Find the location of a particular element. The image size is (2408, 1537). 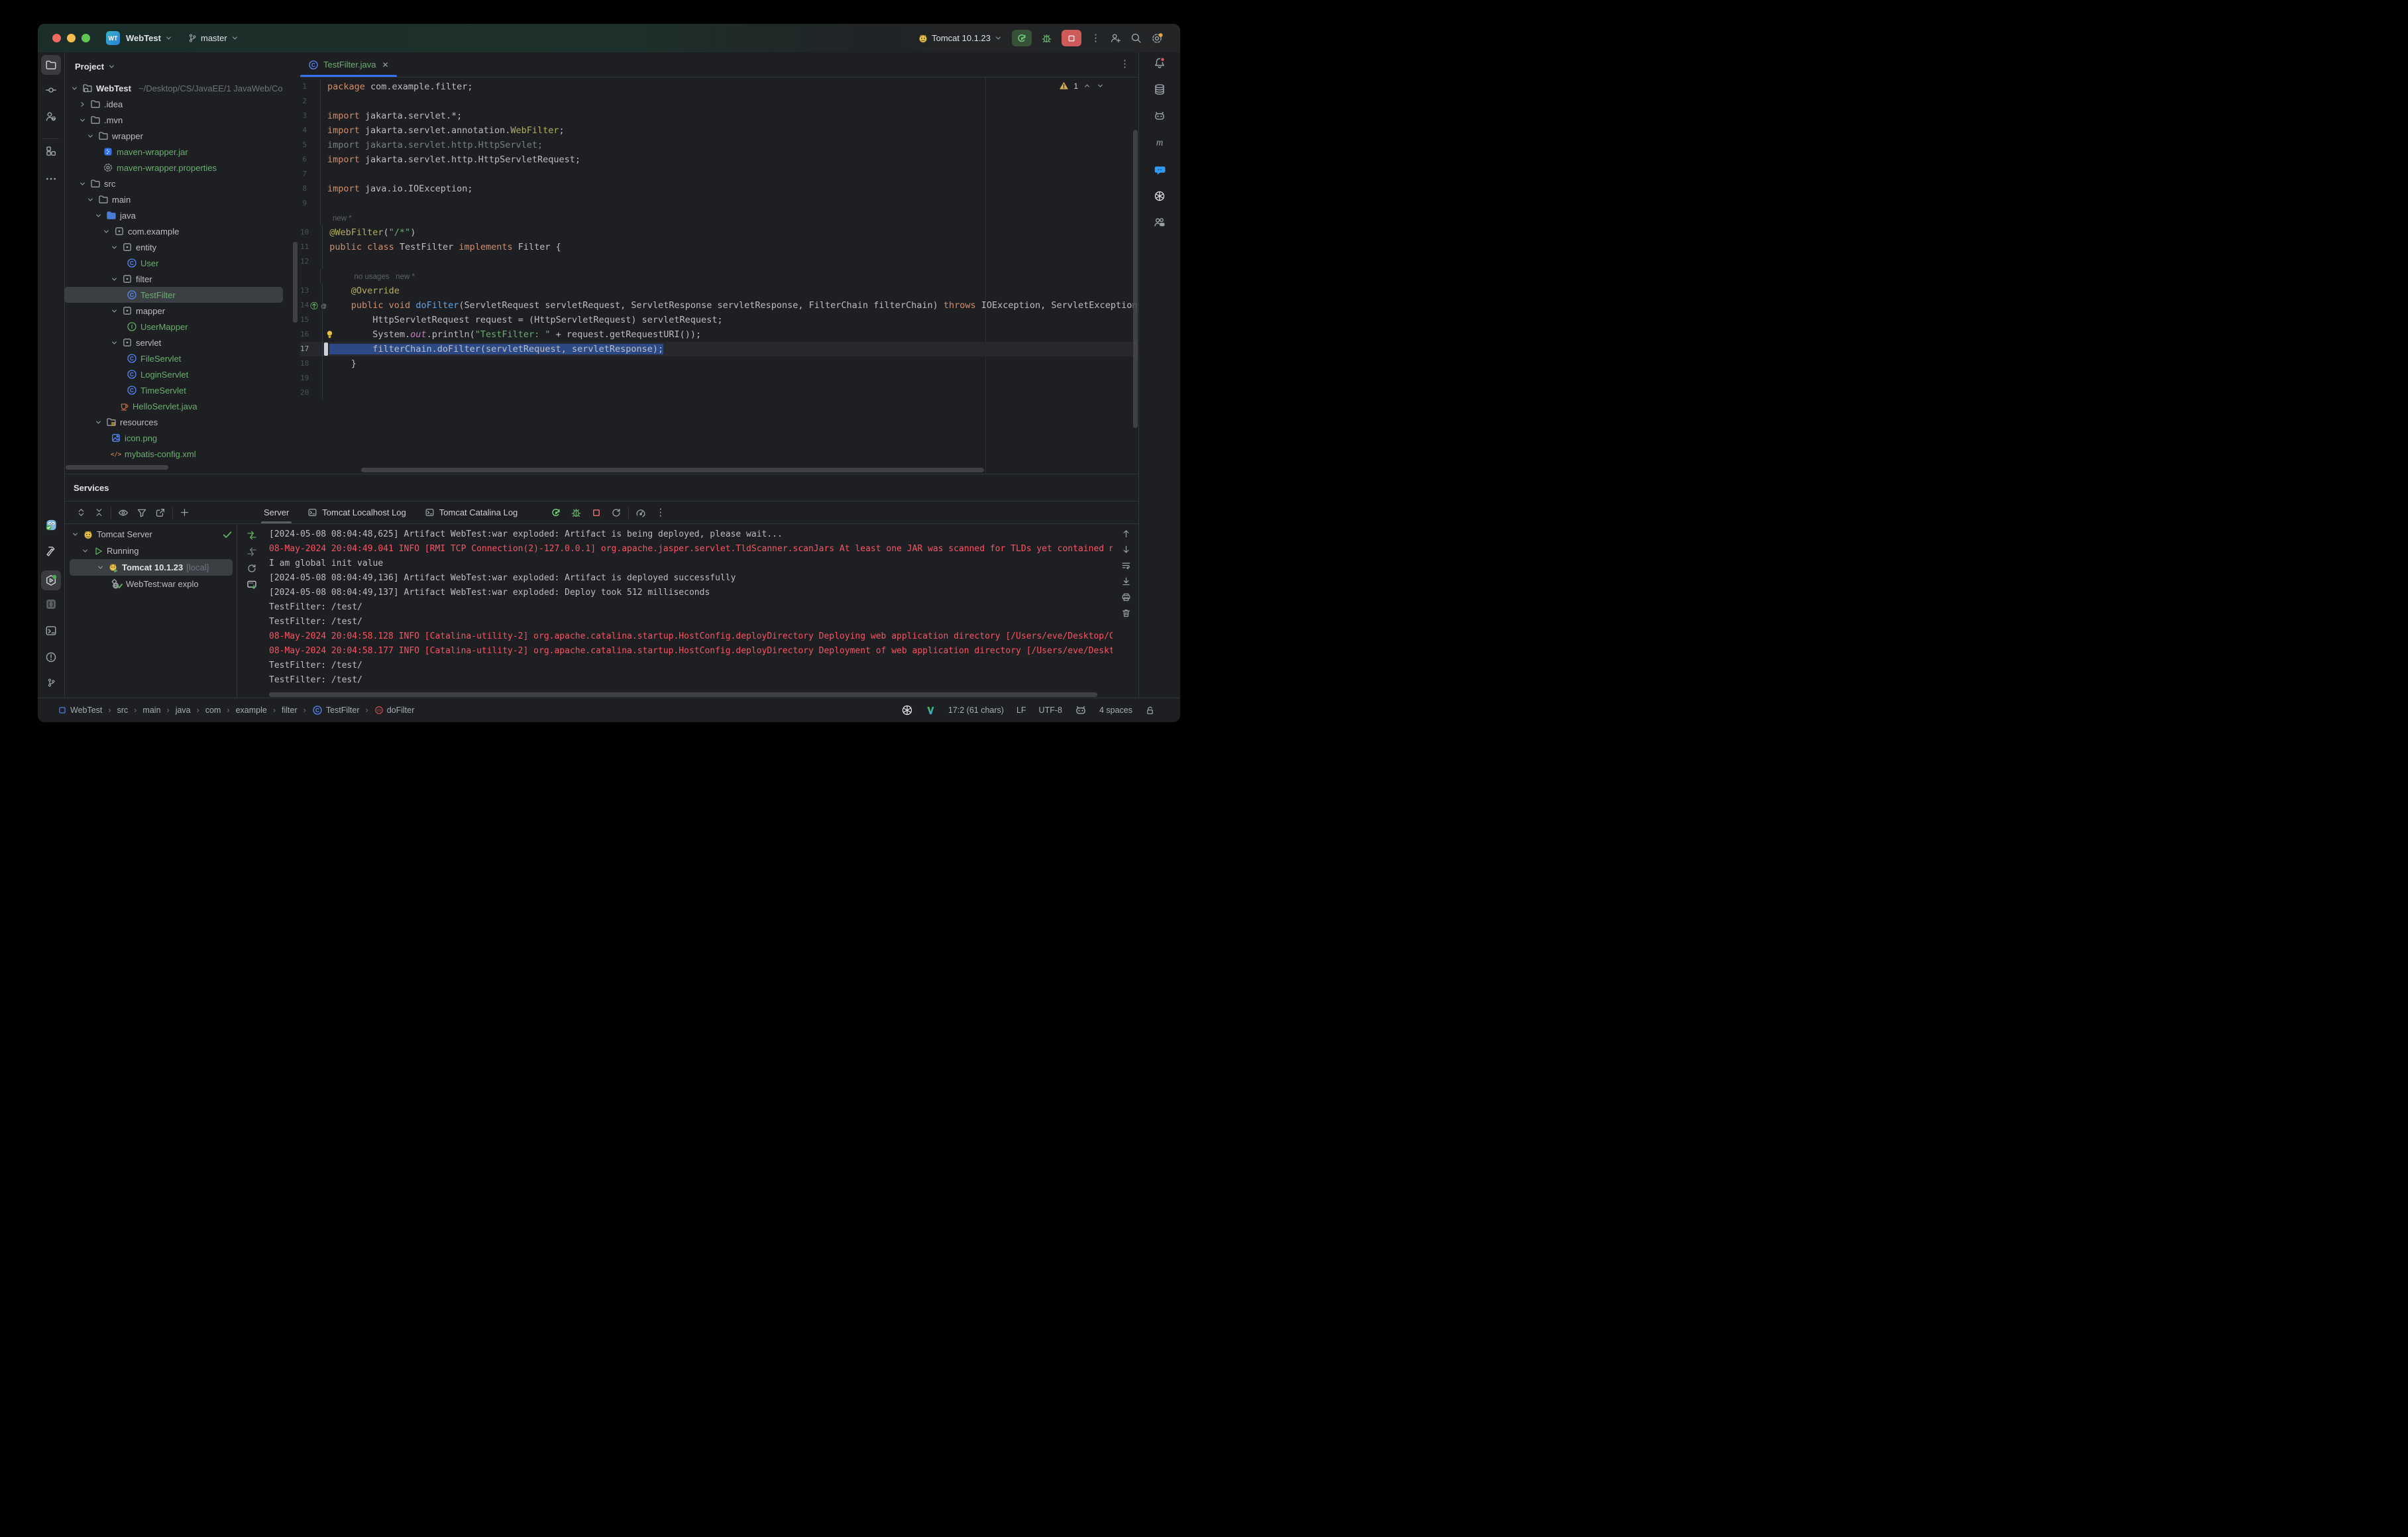

code-line-12: 12 is located at coordinates (719, 261).